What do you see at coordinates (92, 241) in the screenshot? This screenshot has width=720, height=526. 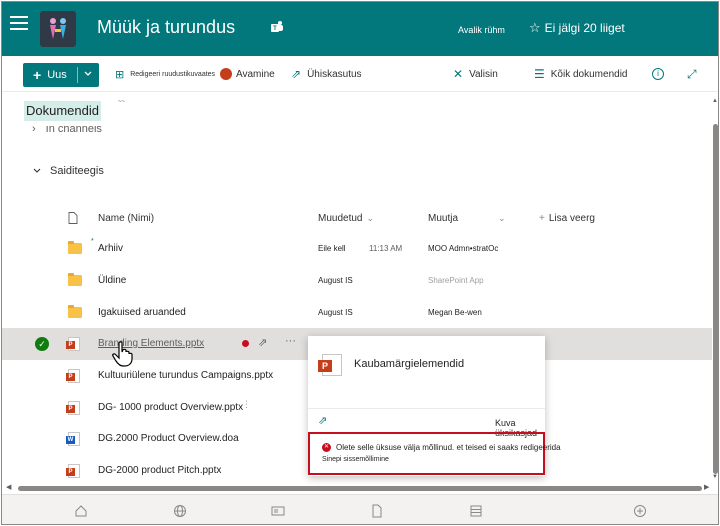 I see `new-item-icon: *` at bounding box center [92, 241].